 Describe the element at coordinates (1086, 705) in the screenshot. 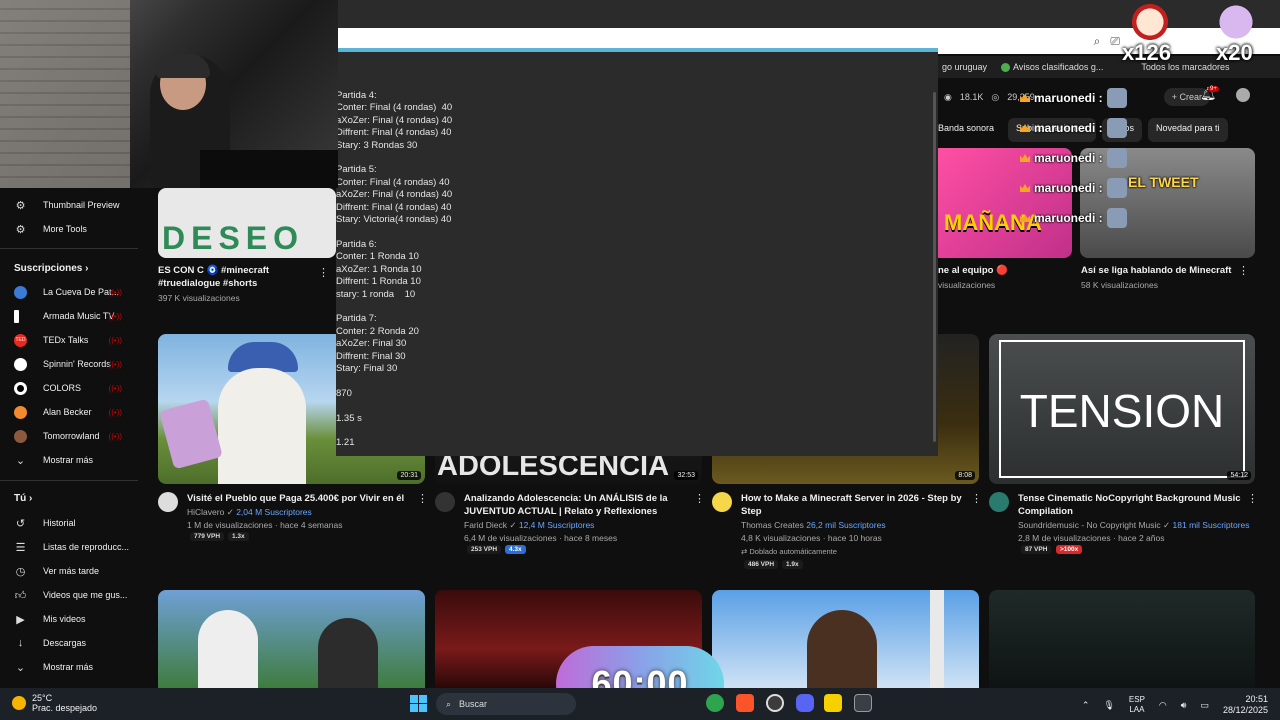

I see `chevron-up-icon: ⌃` at that location.